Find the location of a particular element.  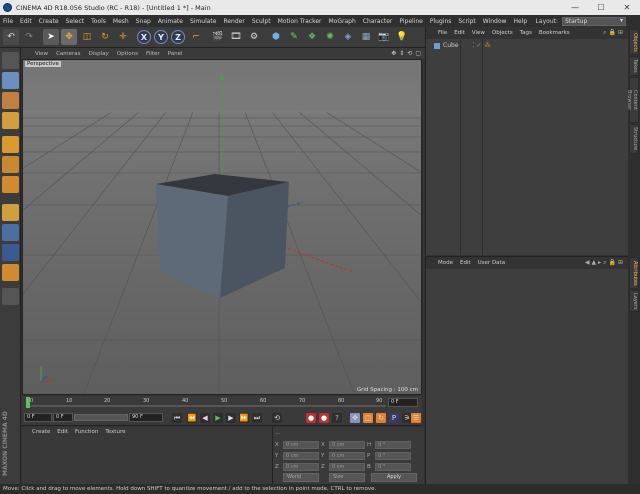

next-key-icon: ⏩ is located at coordinates (244, 418).